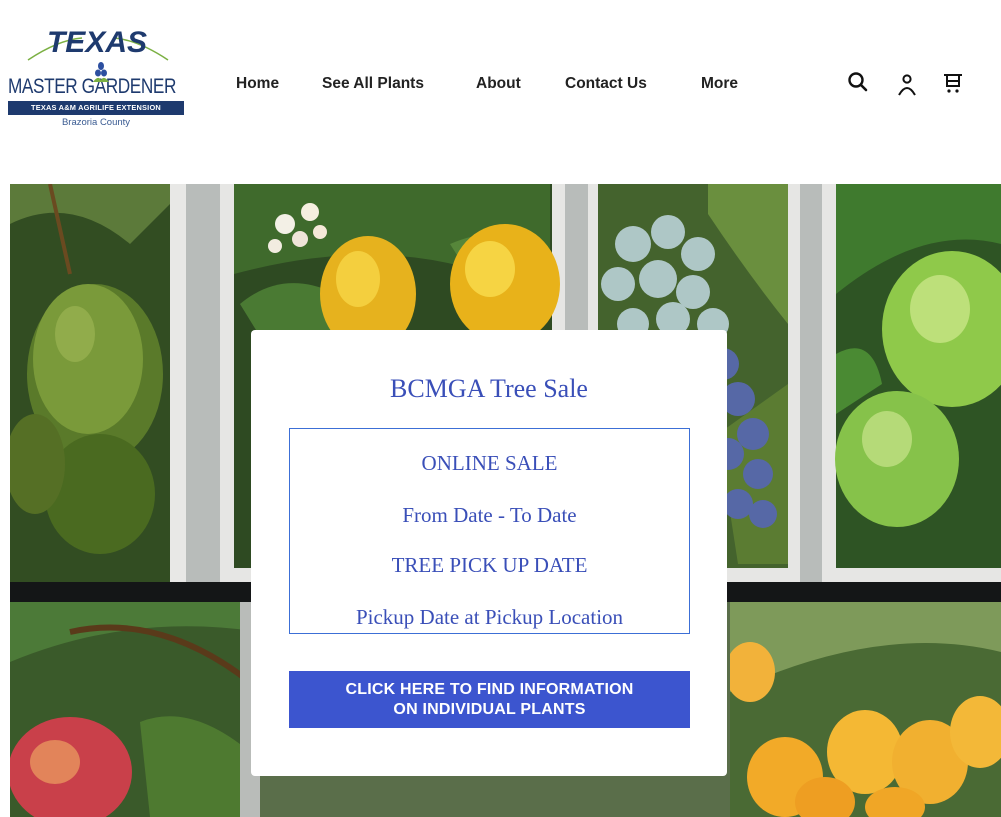 The width and height of the screenshot is (1001, 817). What do you see at coordinates (96, 122) in the screenshot?
I see `logo-county: Brazoria County` at bounding box center [96, 122].